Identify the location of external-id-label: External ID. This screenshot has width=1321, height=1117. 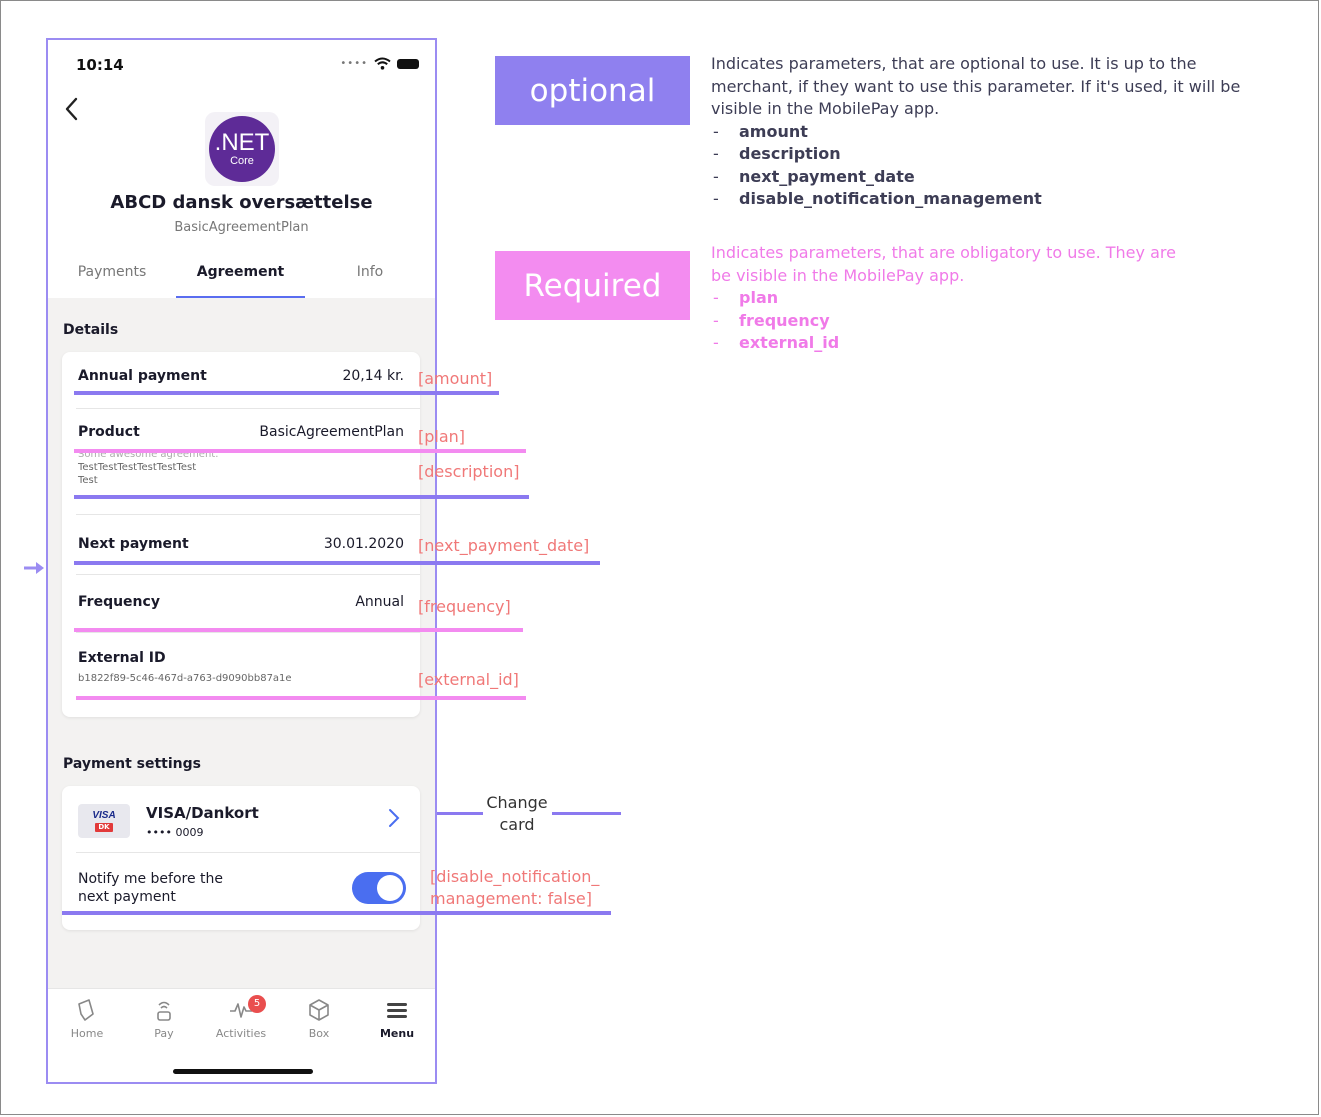
(122, 658).